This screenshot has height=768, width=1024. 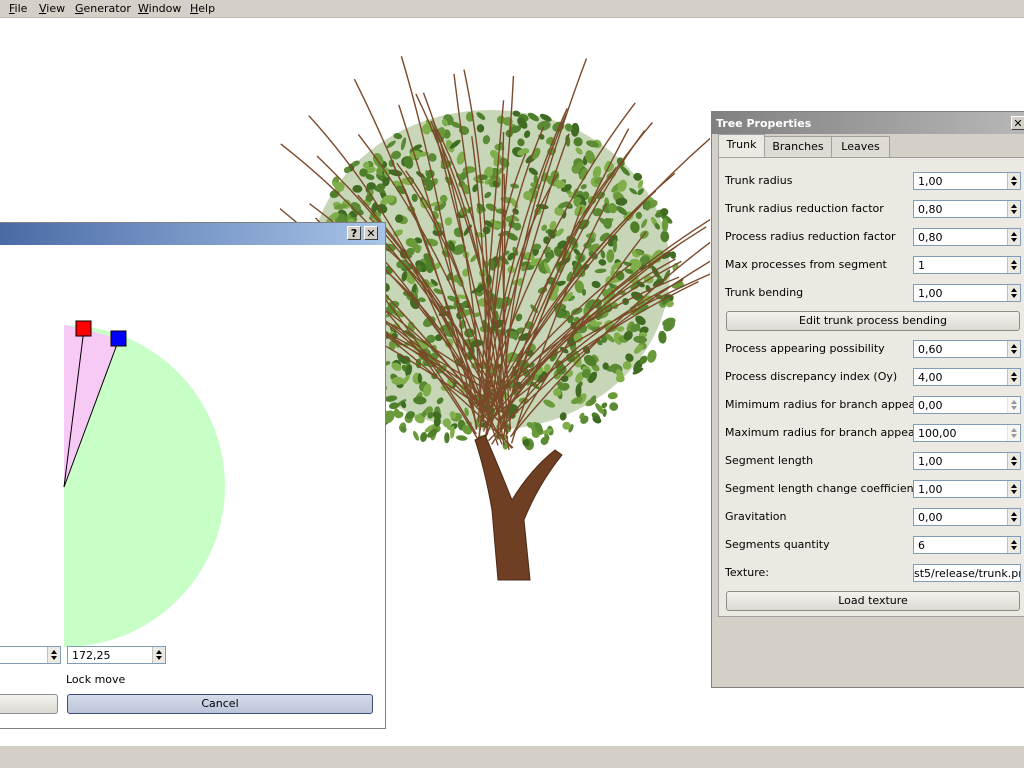 I want to click on menu-generator: Generator, so click(x=103, y=8).